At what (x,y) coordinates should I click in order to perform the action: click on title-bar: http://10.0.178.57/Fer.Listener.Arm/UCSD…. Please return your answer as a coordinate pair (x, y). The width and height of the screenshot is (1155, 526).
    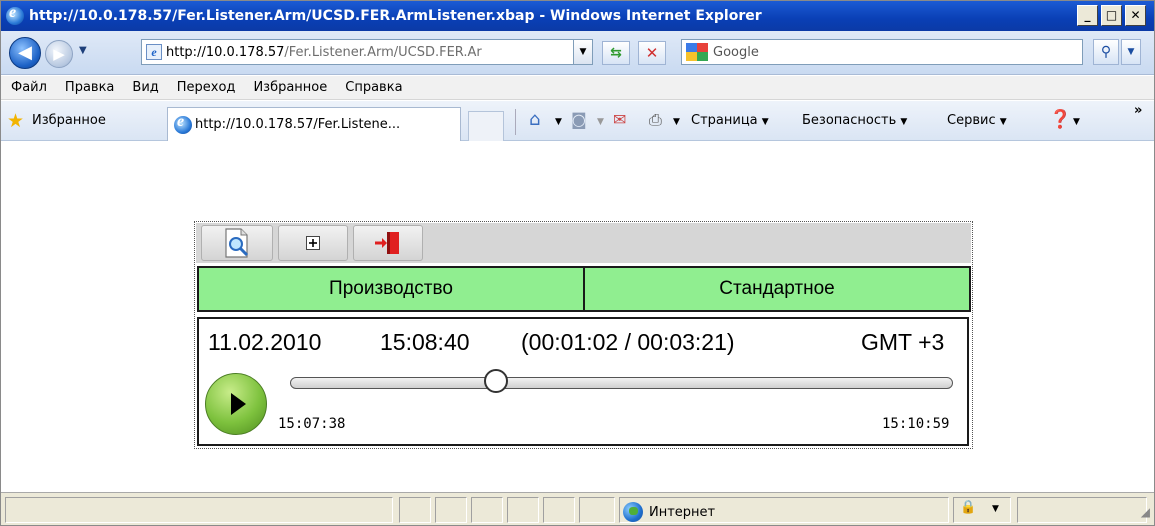
    Looking at the image, I should click on (577, 16).